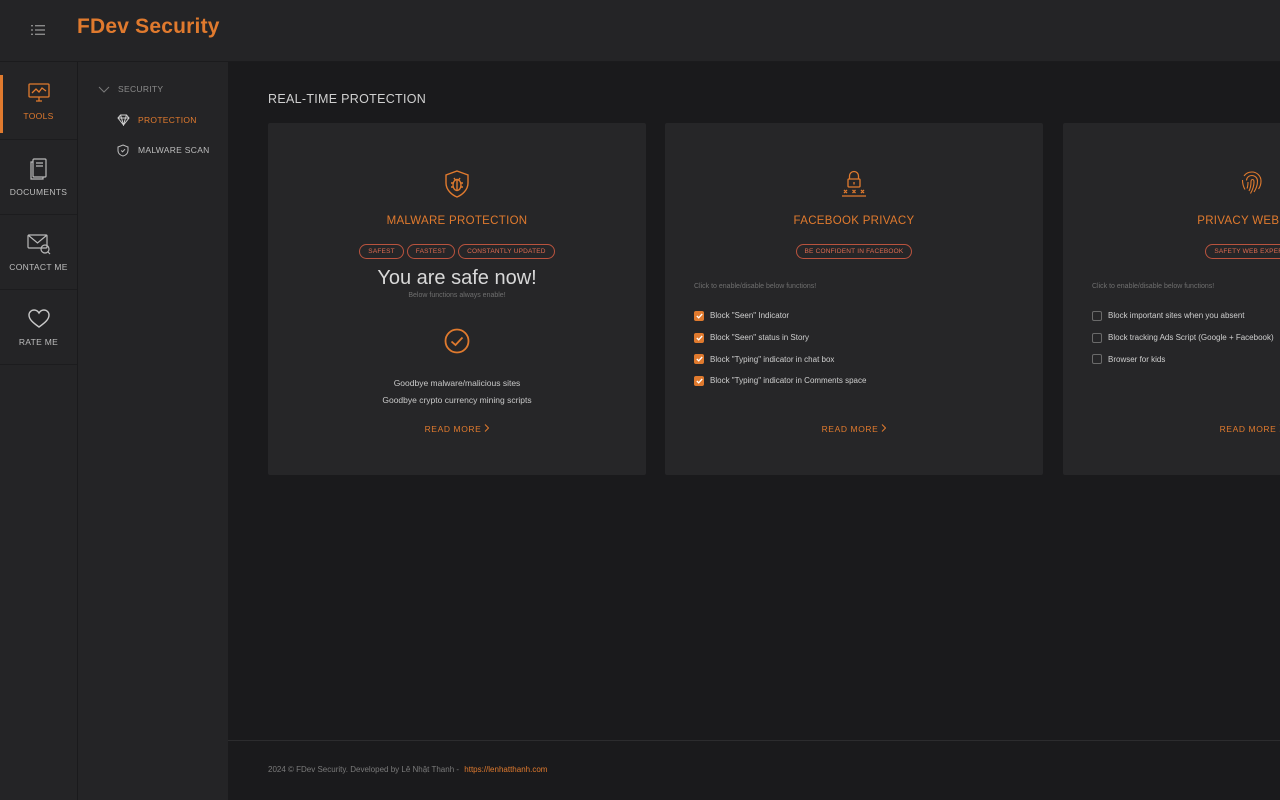 The image size is (1280, 800). I want to click on tag-badge: SAFEST, so click(381, 251).